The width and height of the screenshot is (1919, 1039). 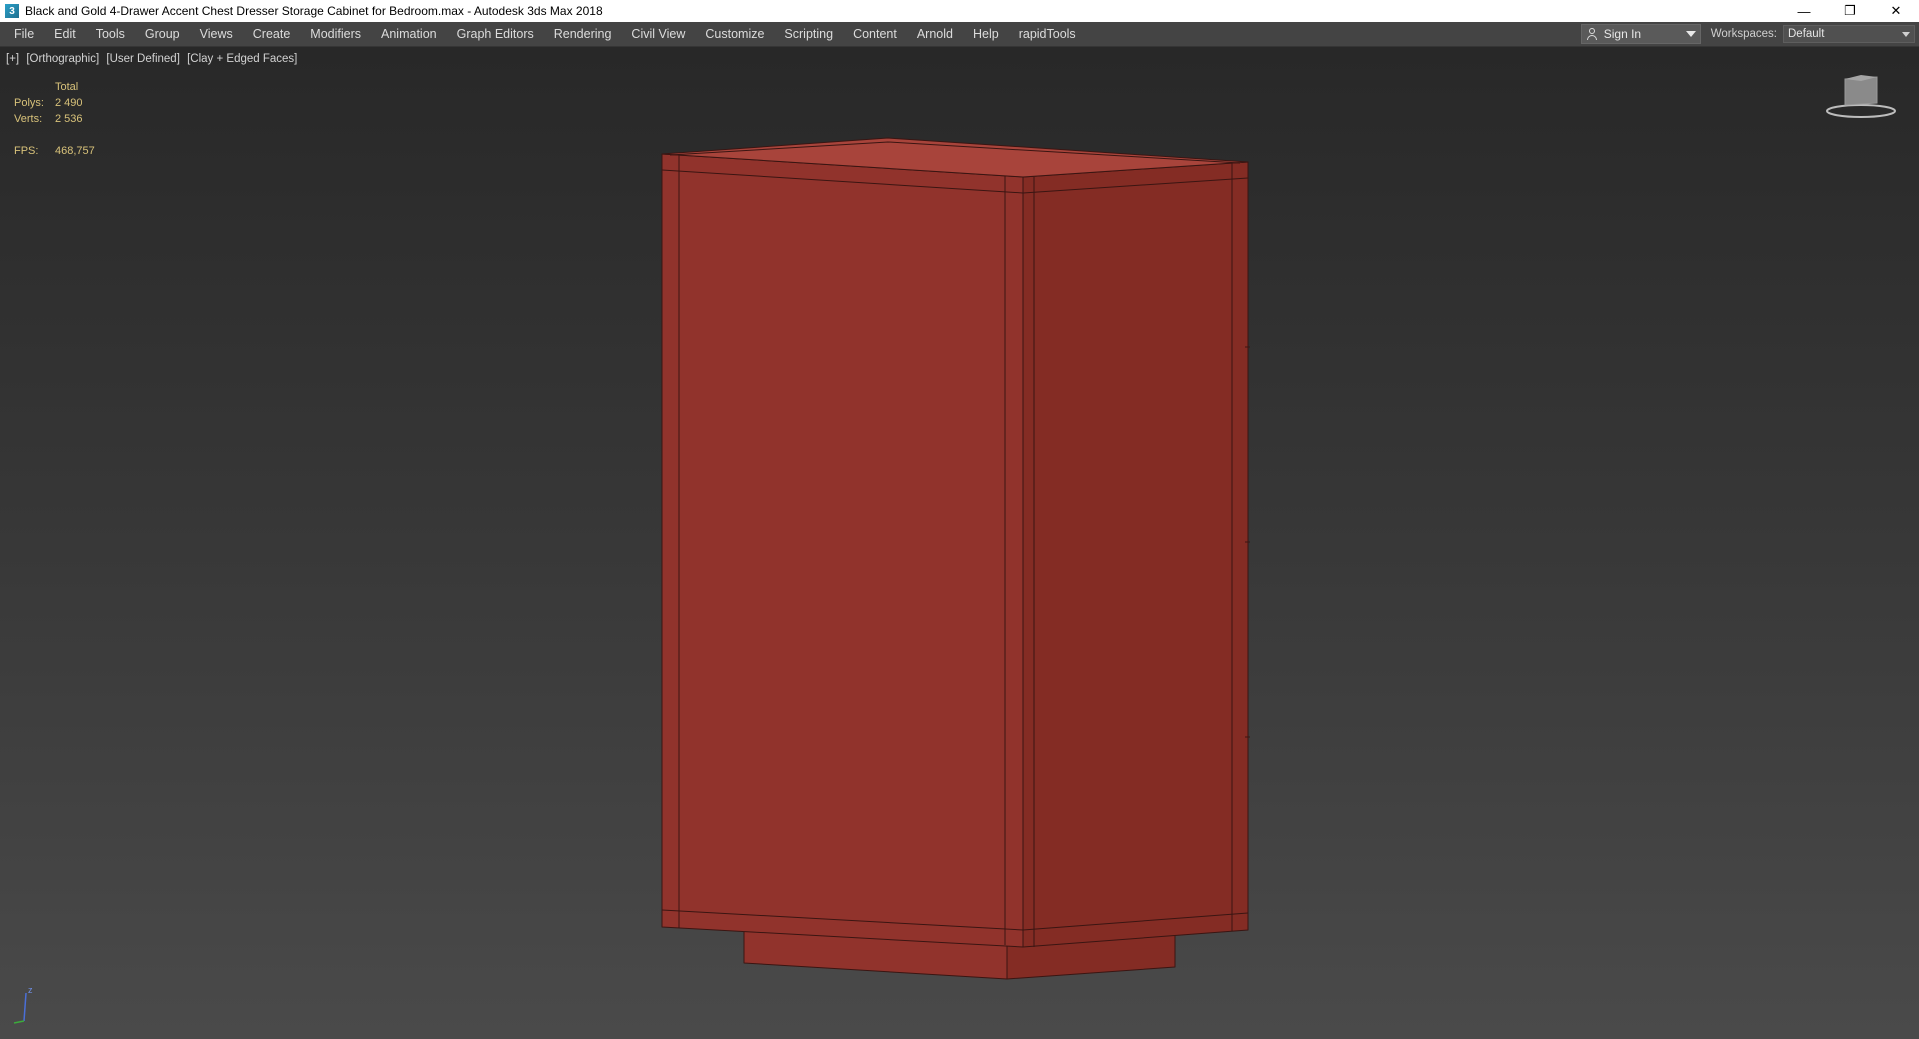 What do you see at coordinates (274, 34) in the screenshot?
I see `menu-item-create: Create` at bounding box center [274, 34].